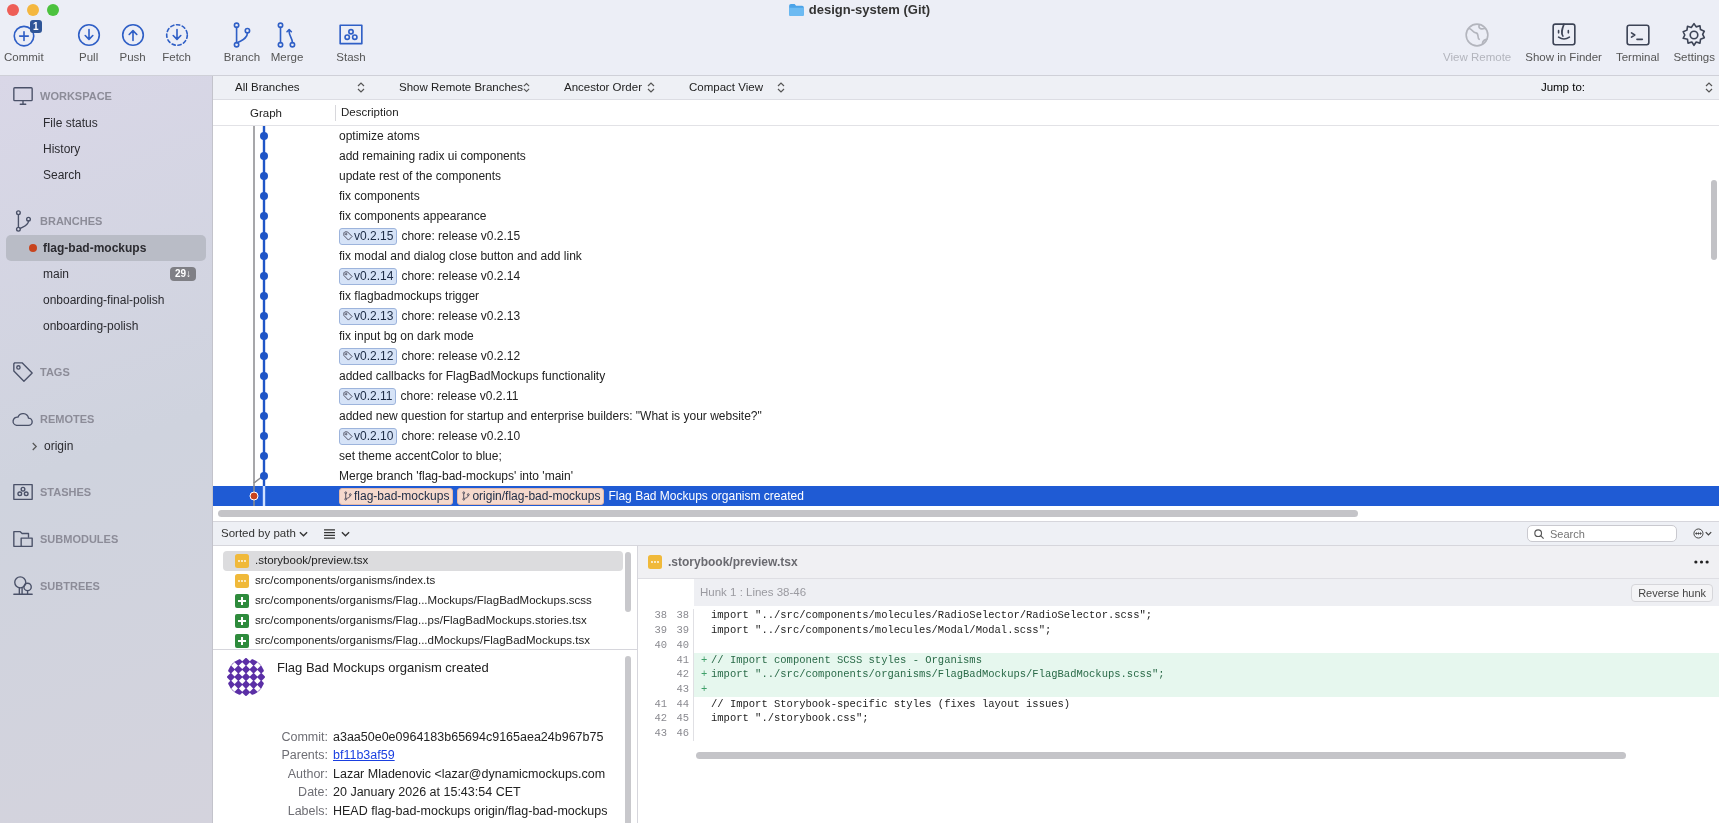 This screenshot has width=1719, height=823. What do you see at coordinates (106, 274) in the screenshot?
I see `branch-item: main 29↓` at bounding box center [106, 274].